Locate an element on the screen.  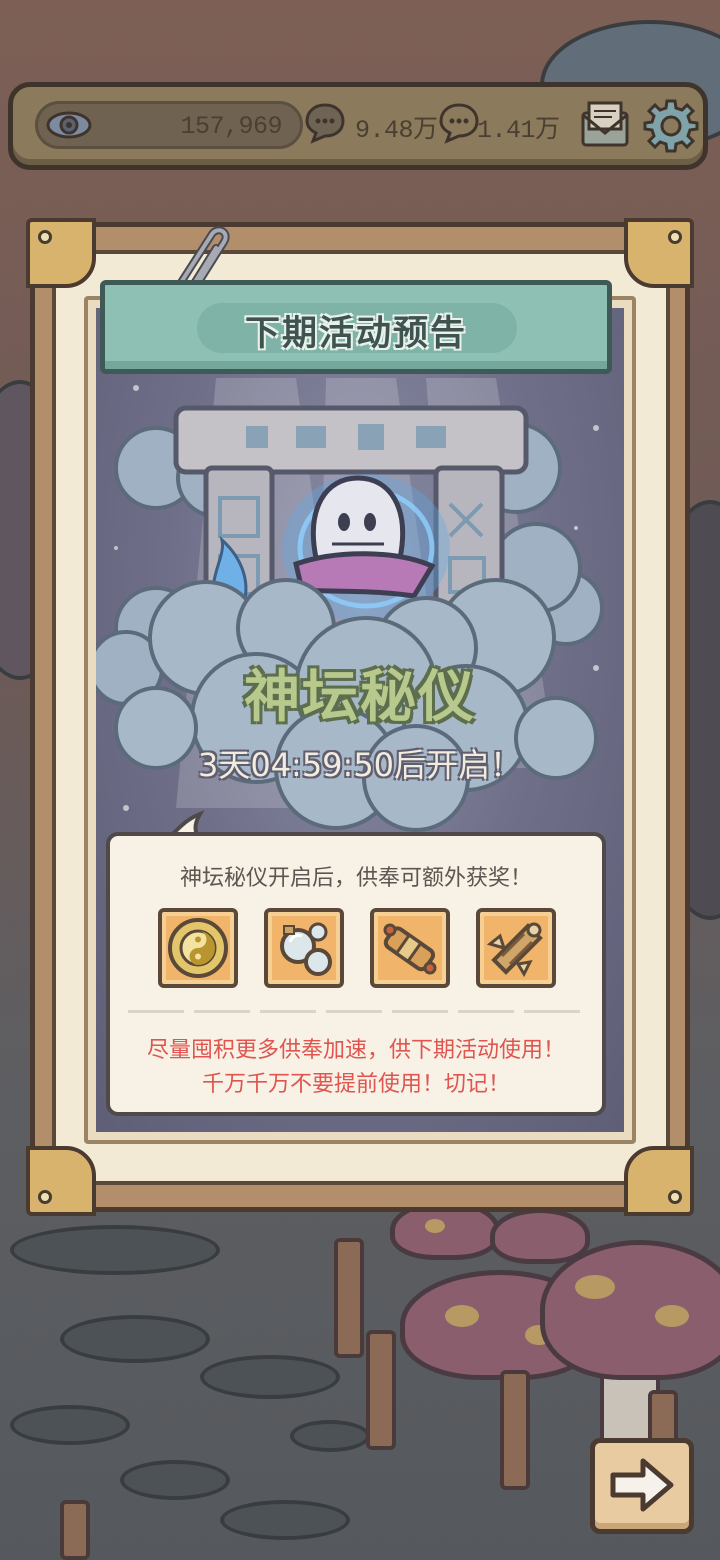
views-counter: 157,969 is located at coordinates (169, 125).